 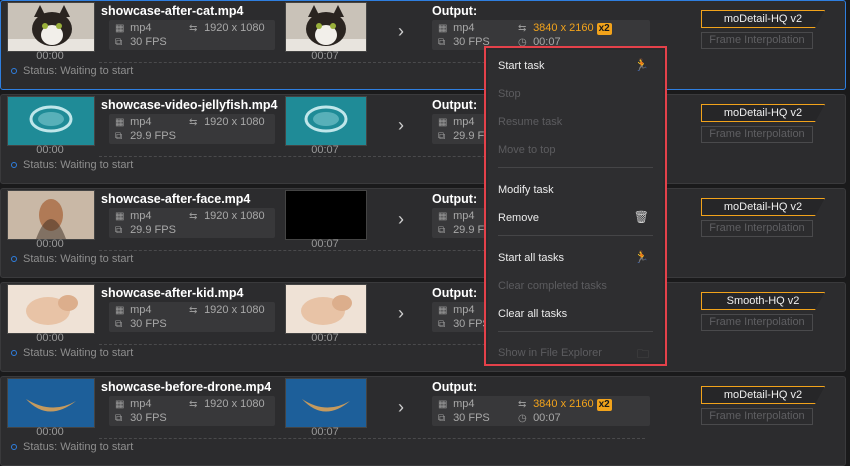 I want to click on file-name: showcase-after-kid.mp4, so click(x=172, y=293).